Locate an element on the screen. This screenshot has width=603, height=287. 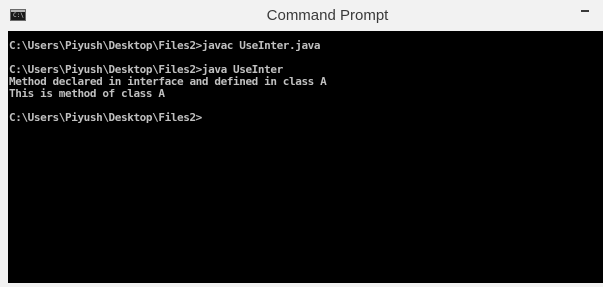
window-bottom-border is located at coordinates (301, 285).